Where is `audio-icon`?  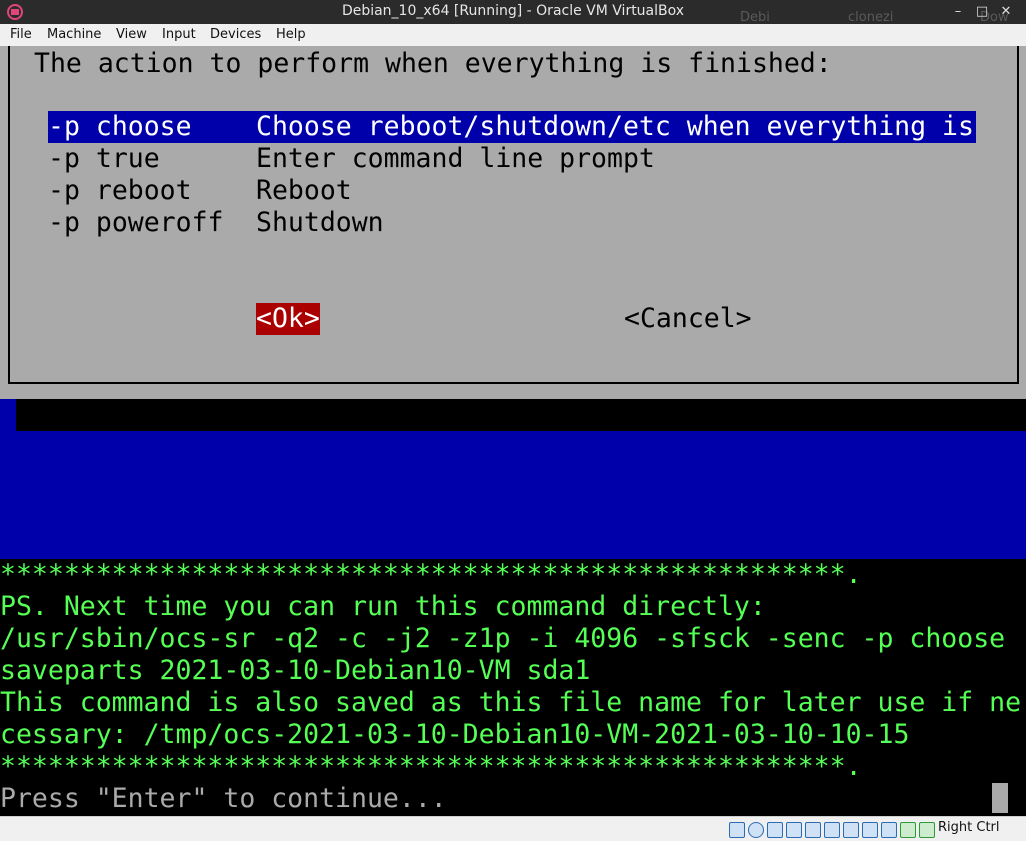
audio-icon is located at coordinates (775, 830).